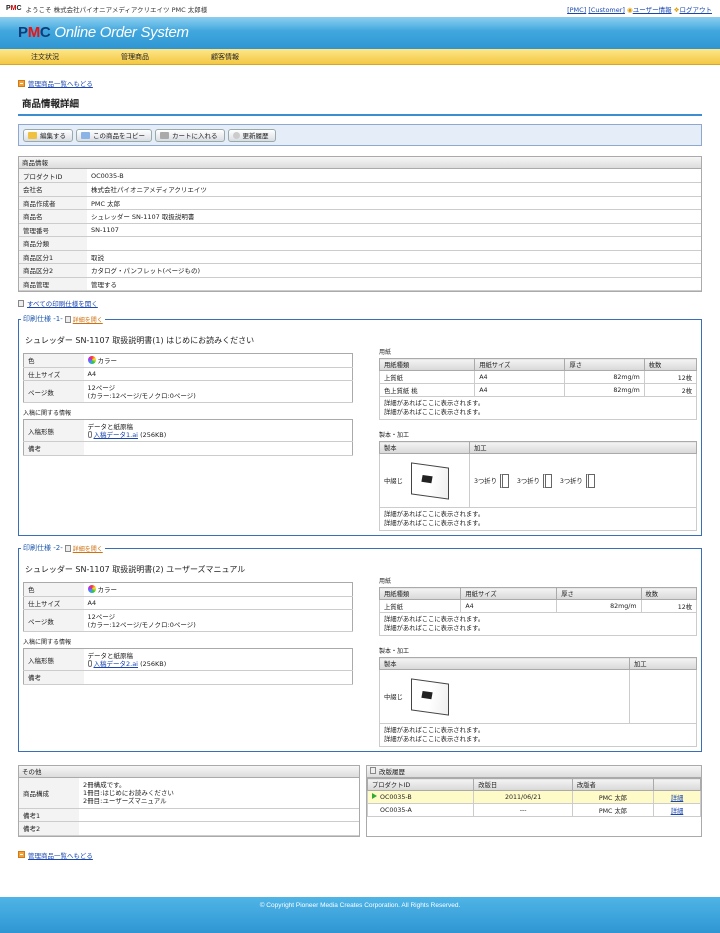 The height and width of the screenshot is (933, 720). Describe the element at coordinates (116, 664) in the screenshot. I see `file-download-link: 入稿データ2.ai` at that location.